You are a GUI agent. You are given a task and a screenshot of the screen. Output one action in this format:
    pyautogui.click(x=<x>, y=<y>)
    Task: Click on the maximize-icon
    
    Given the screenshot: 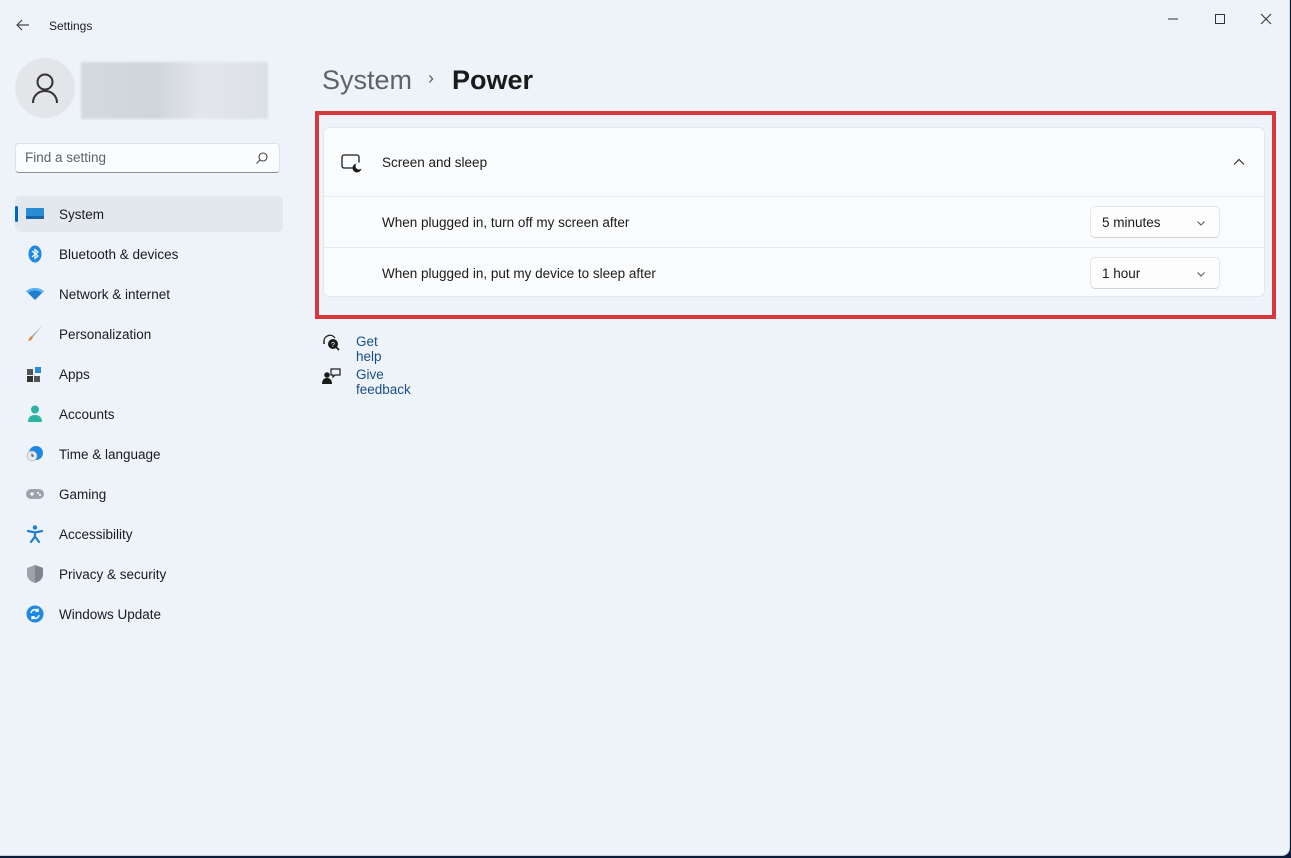 What is the action you would take?
    pyautogui.click(x=1220, y=19)
    